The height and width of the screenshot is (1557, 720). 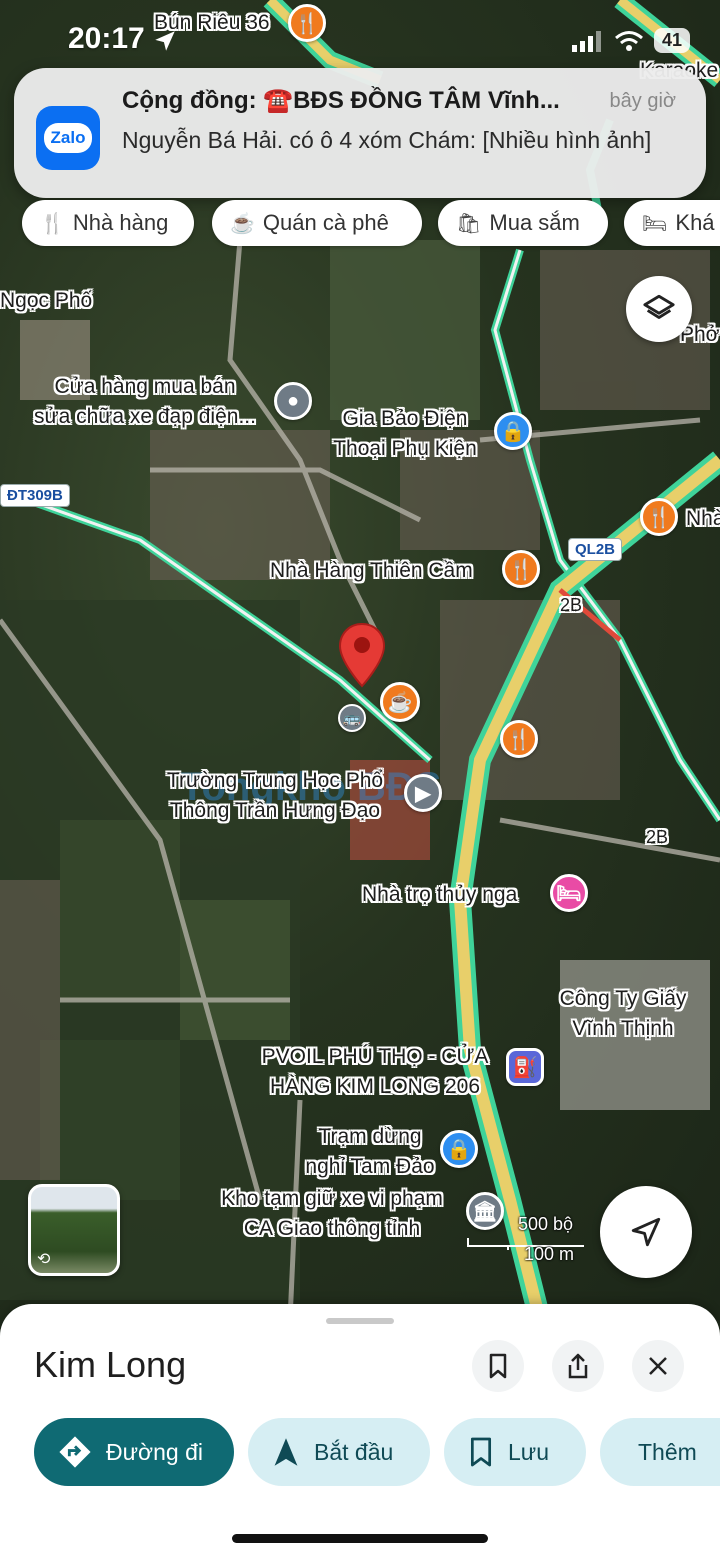 What do you see at coordinates (75, 1452) in the screenshot?
I see `directions-icon` at bounding box center [75, 1452].